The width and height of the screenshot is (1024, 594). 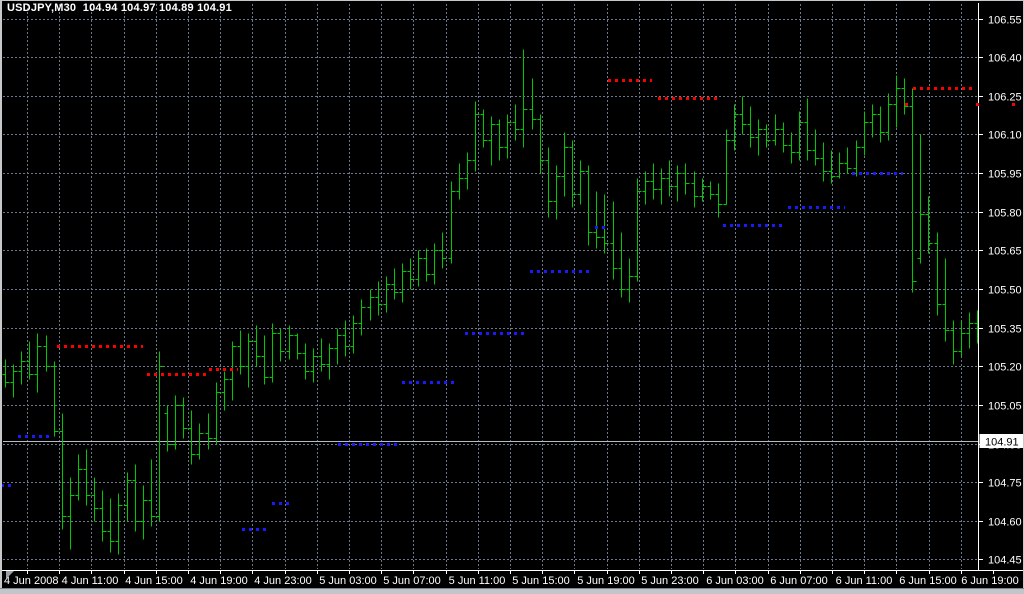 What do you see at coordinates (606, 581) in the screenshot?
I see `time-axis-label: 5 Jun 19:00` at bounding box center [606, 581].